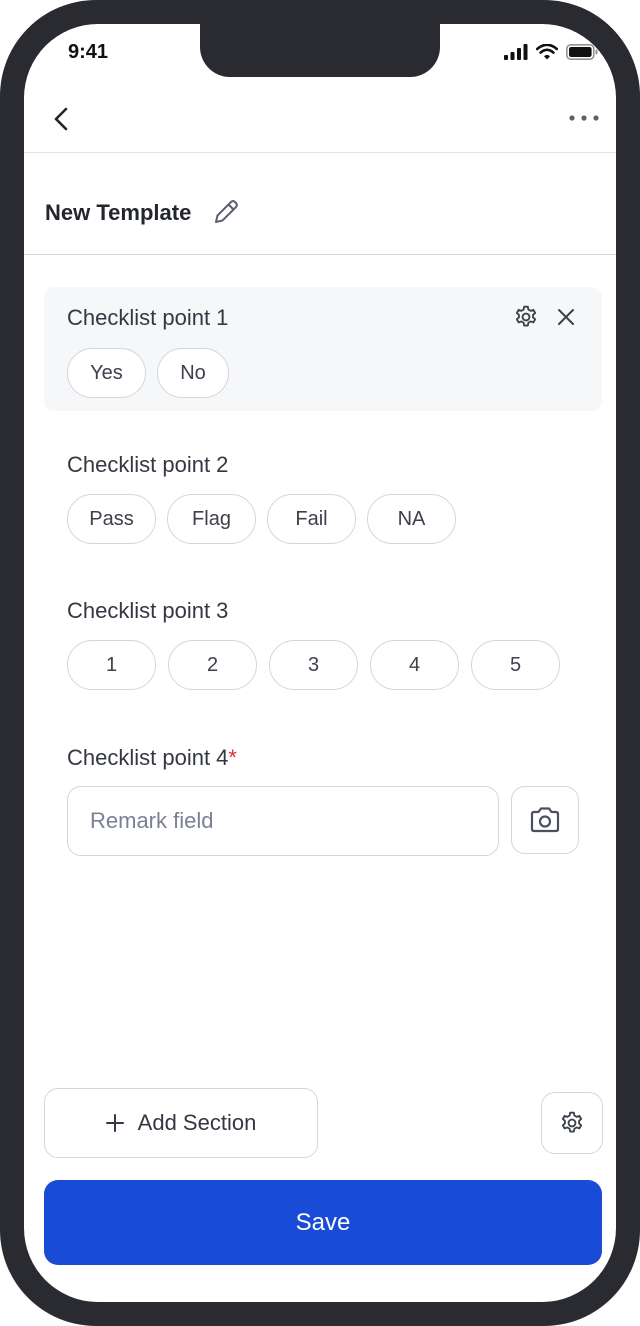 This screenshot has width=640, height=1326. What do you see at coordinates (148, 757) in the screenshot?
I see `checklist-point-4-text: Checklist point 4` at bounding box center [148, 757].